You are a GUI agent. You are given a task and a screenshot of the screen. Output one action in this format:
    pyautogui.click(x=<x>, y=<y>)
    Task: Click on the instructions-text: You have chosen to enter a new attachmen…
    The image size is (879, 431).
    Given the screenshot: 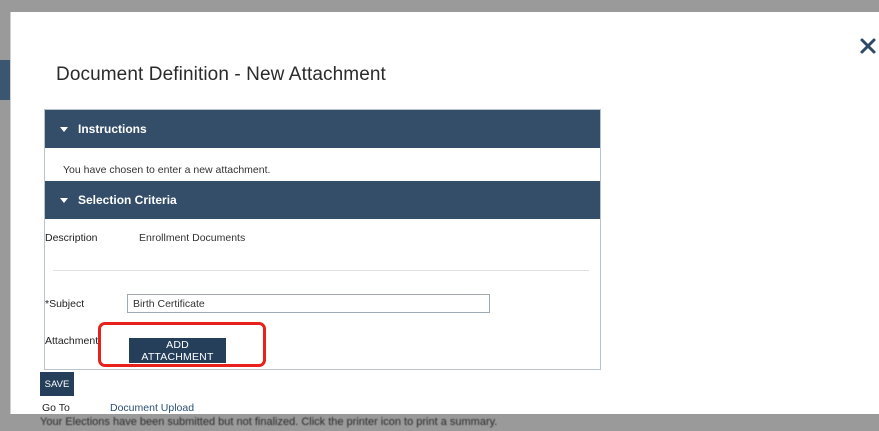 What is the action you would take?
    pyautogui.click(x=167, y=170)
    